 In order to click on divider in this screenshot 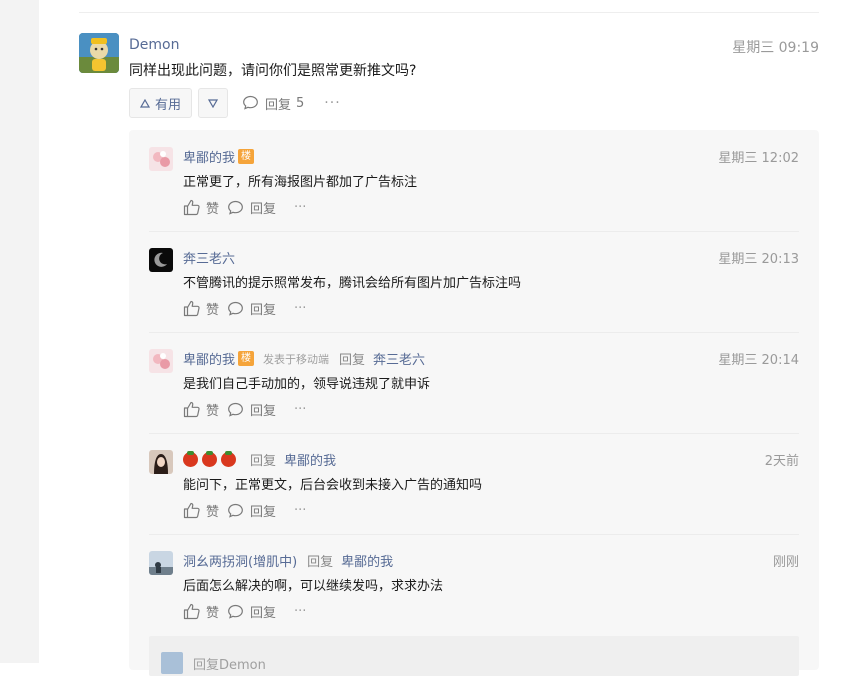, I will do `click(449, 12)`.